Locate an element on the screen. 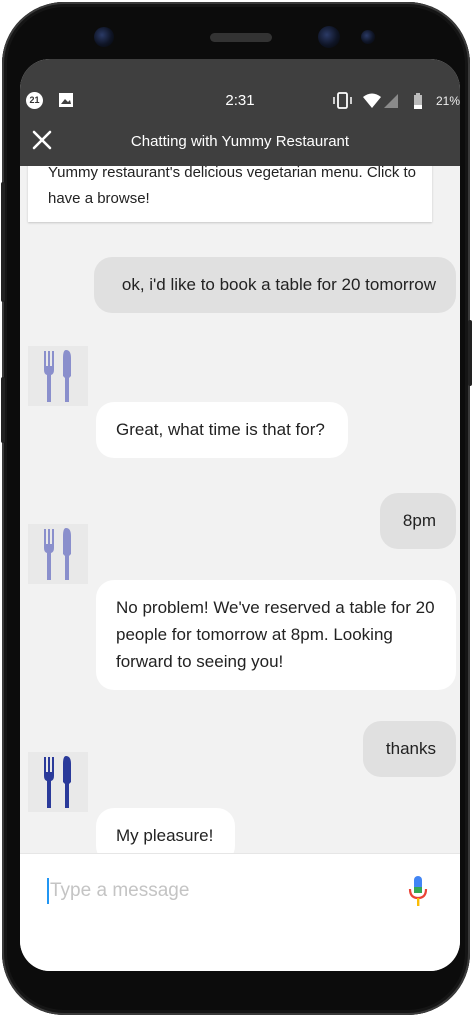  battery-percent: 21% is located at coordinates (448, 101).